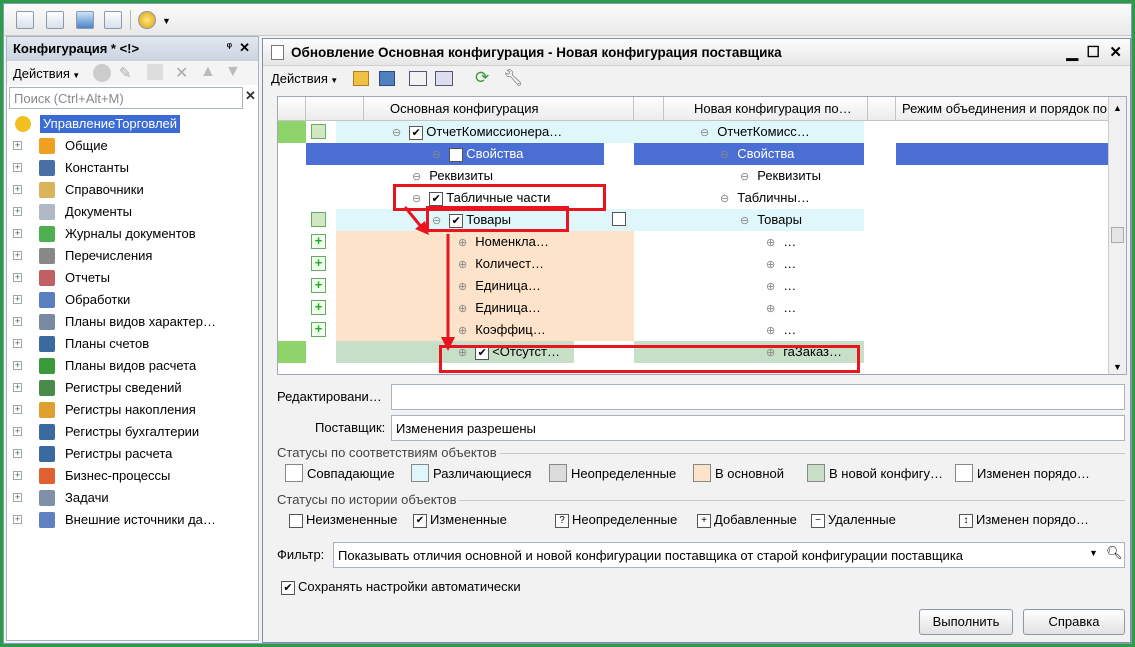  What do you see at coordinates (132, 410) in the screenshot?
I see `tree-item: + Регистры накопления` at bounding box center [132, 410].